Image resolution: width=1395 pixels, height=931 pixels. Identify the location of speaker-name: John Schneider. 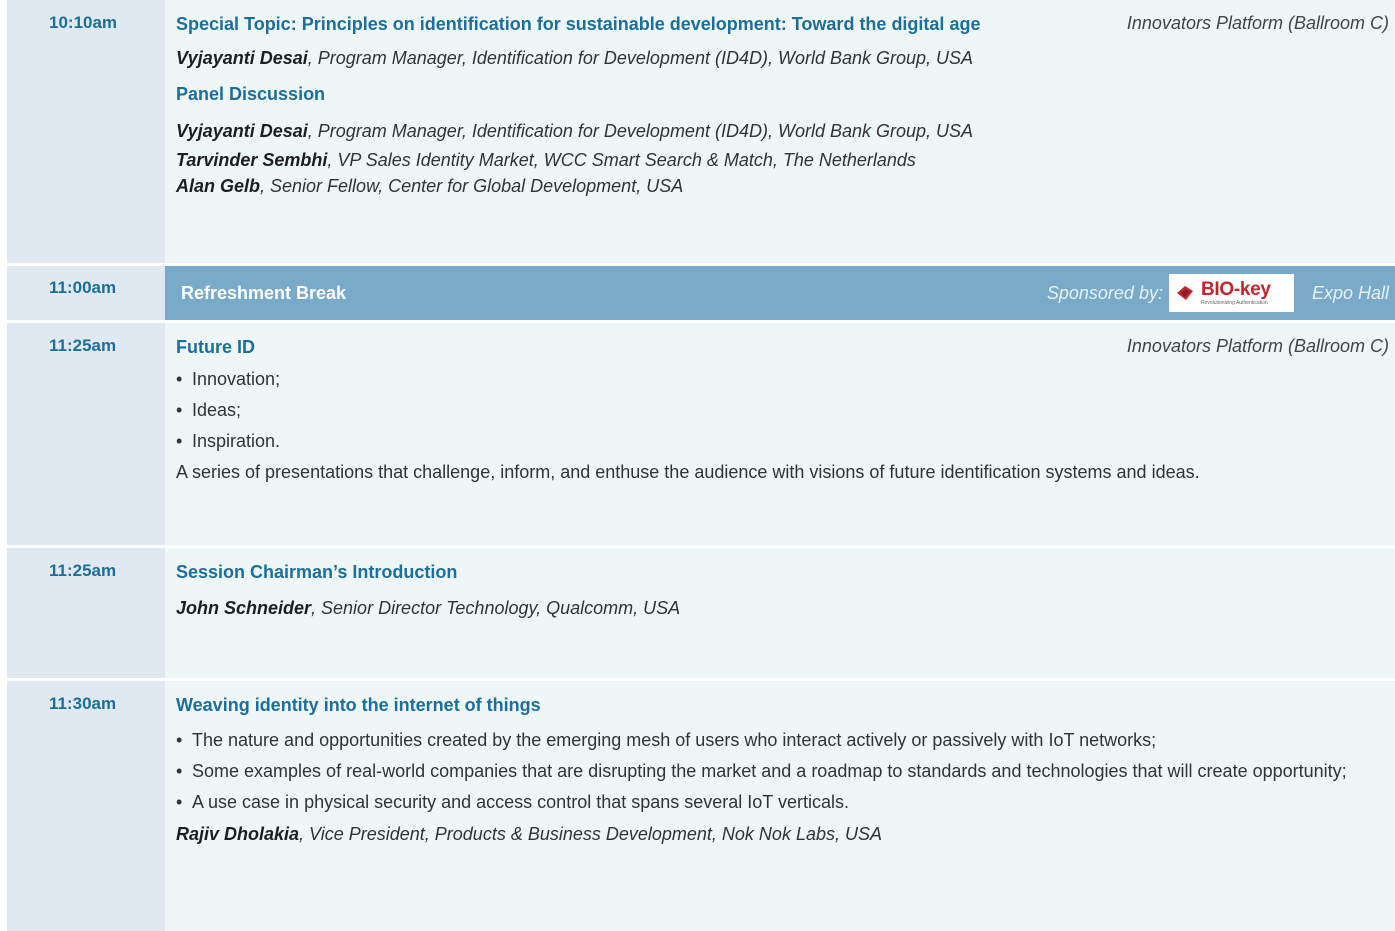
(244, 608).